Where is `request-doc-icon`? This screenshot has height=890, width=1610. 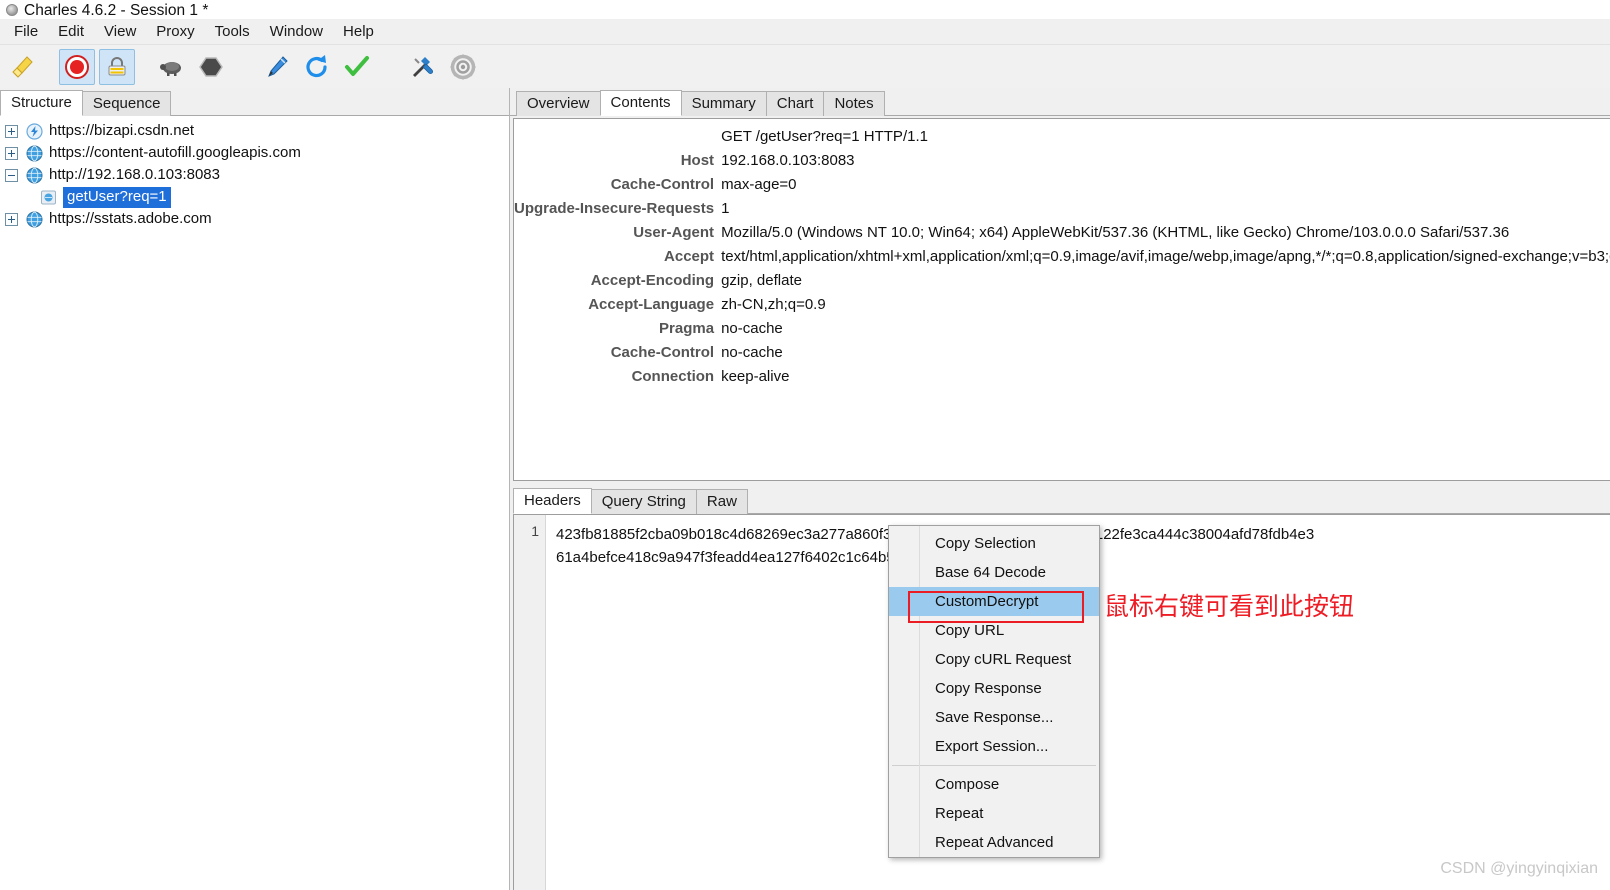 request-doc-icon is located at coordinates (48, 197).